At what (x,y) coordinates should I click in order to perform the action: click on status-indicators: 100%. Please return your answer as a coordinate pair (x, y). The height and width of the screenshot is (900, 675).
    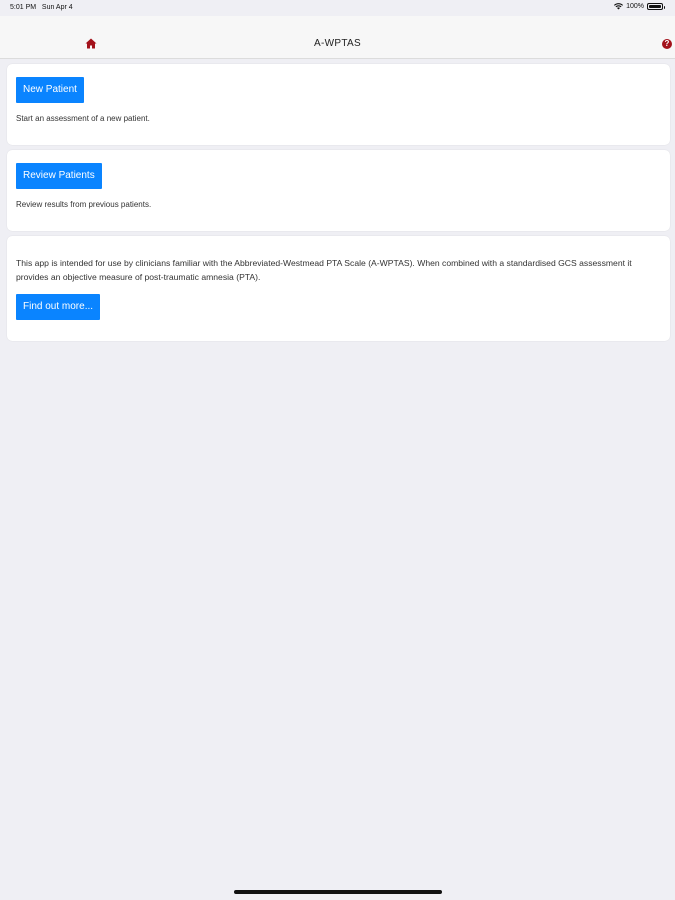
    Looking at the image, I should click on (639, 6).